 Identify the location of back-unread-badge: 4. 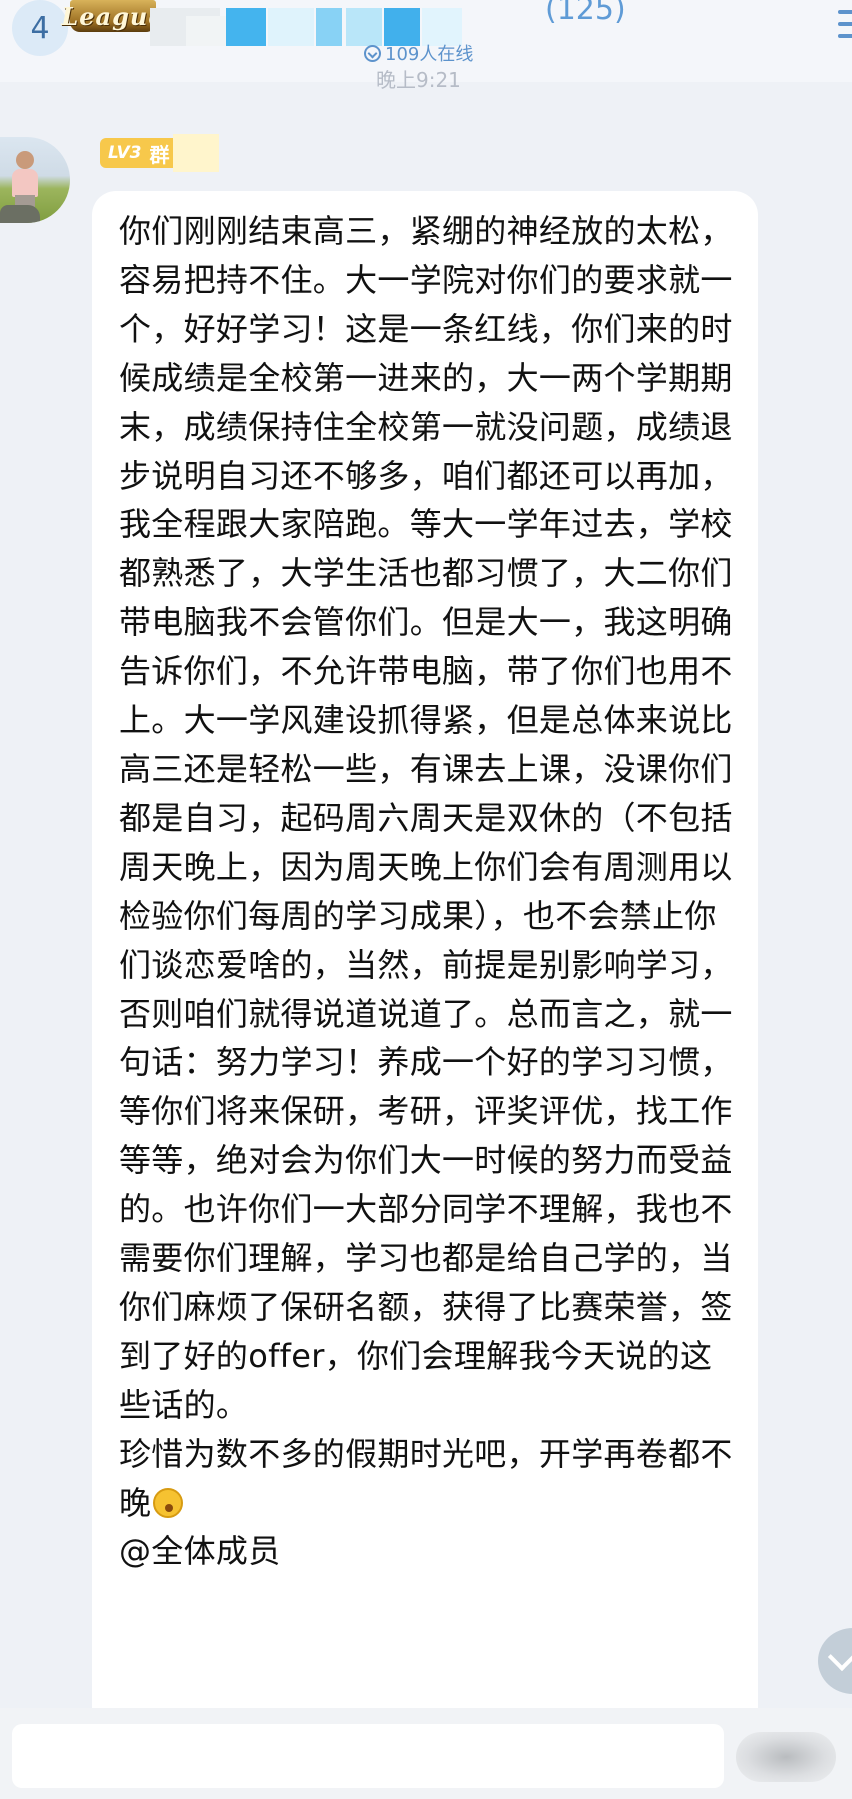
(40, 28).